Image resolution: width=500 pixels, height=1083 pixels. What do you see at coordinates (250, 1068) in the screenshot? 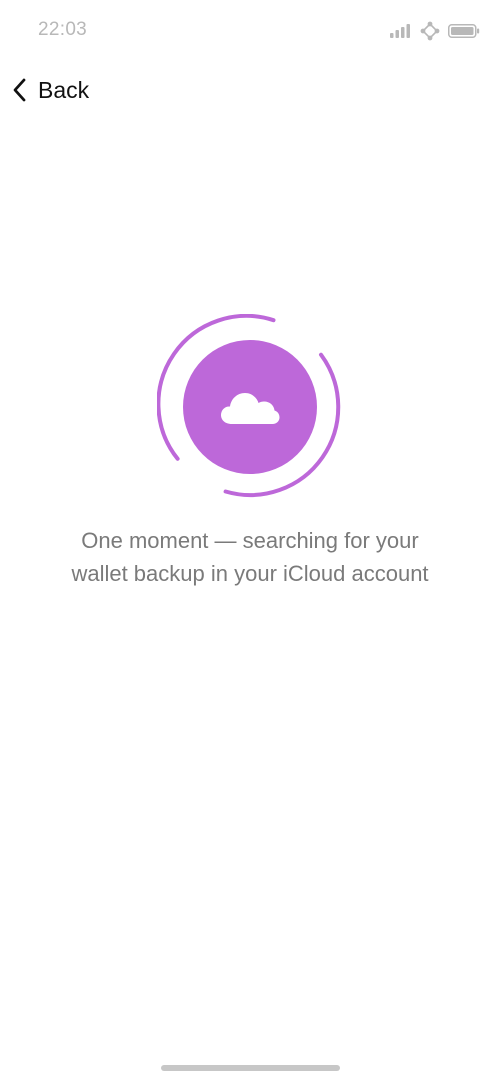
I see `home-indicator` at bounding box center [250, 1068].